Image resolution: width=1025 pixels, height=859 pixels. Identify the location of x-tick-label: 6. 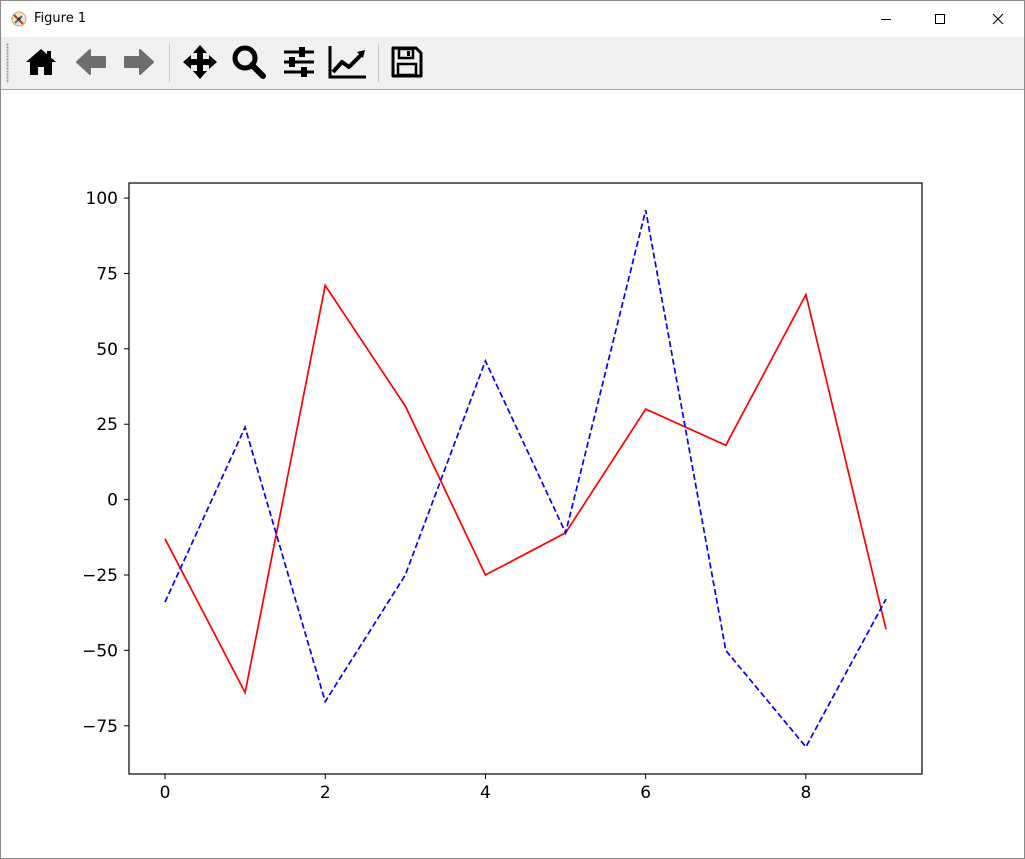
(645, 793).